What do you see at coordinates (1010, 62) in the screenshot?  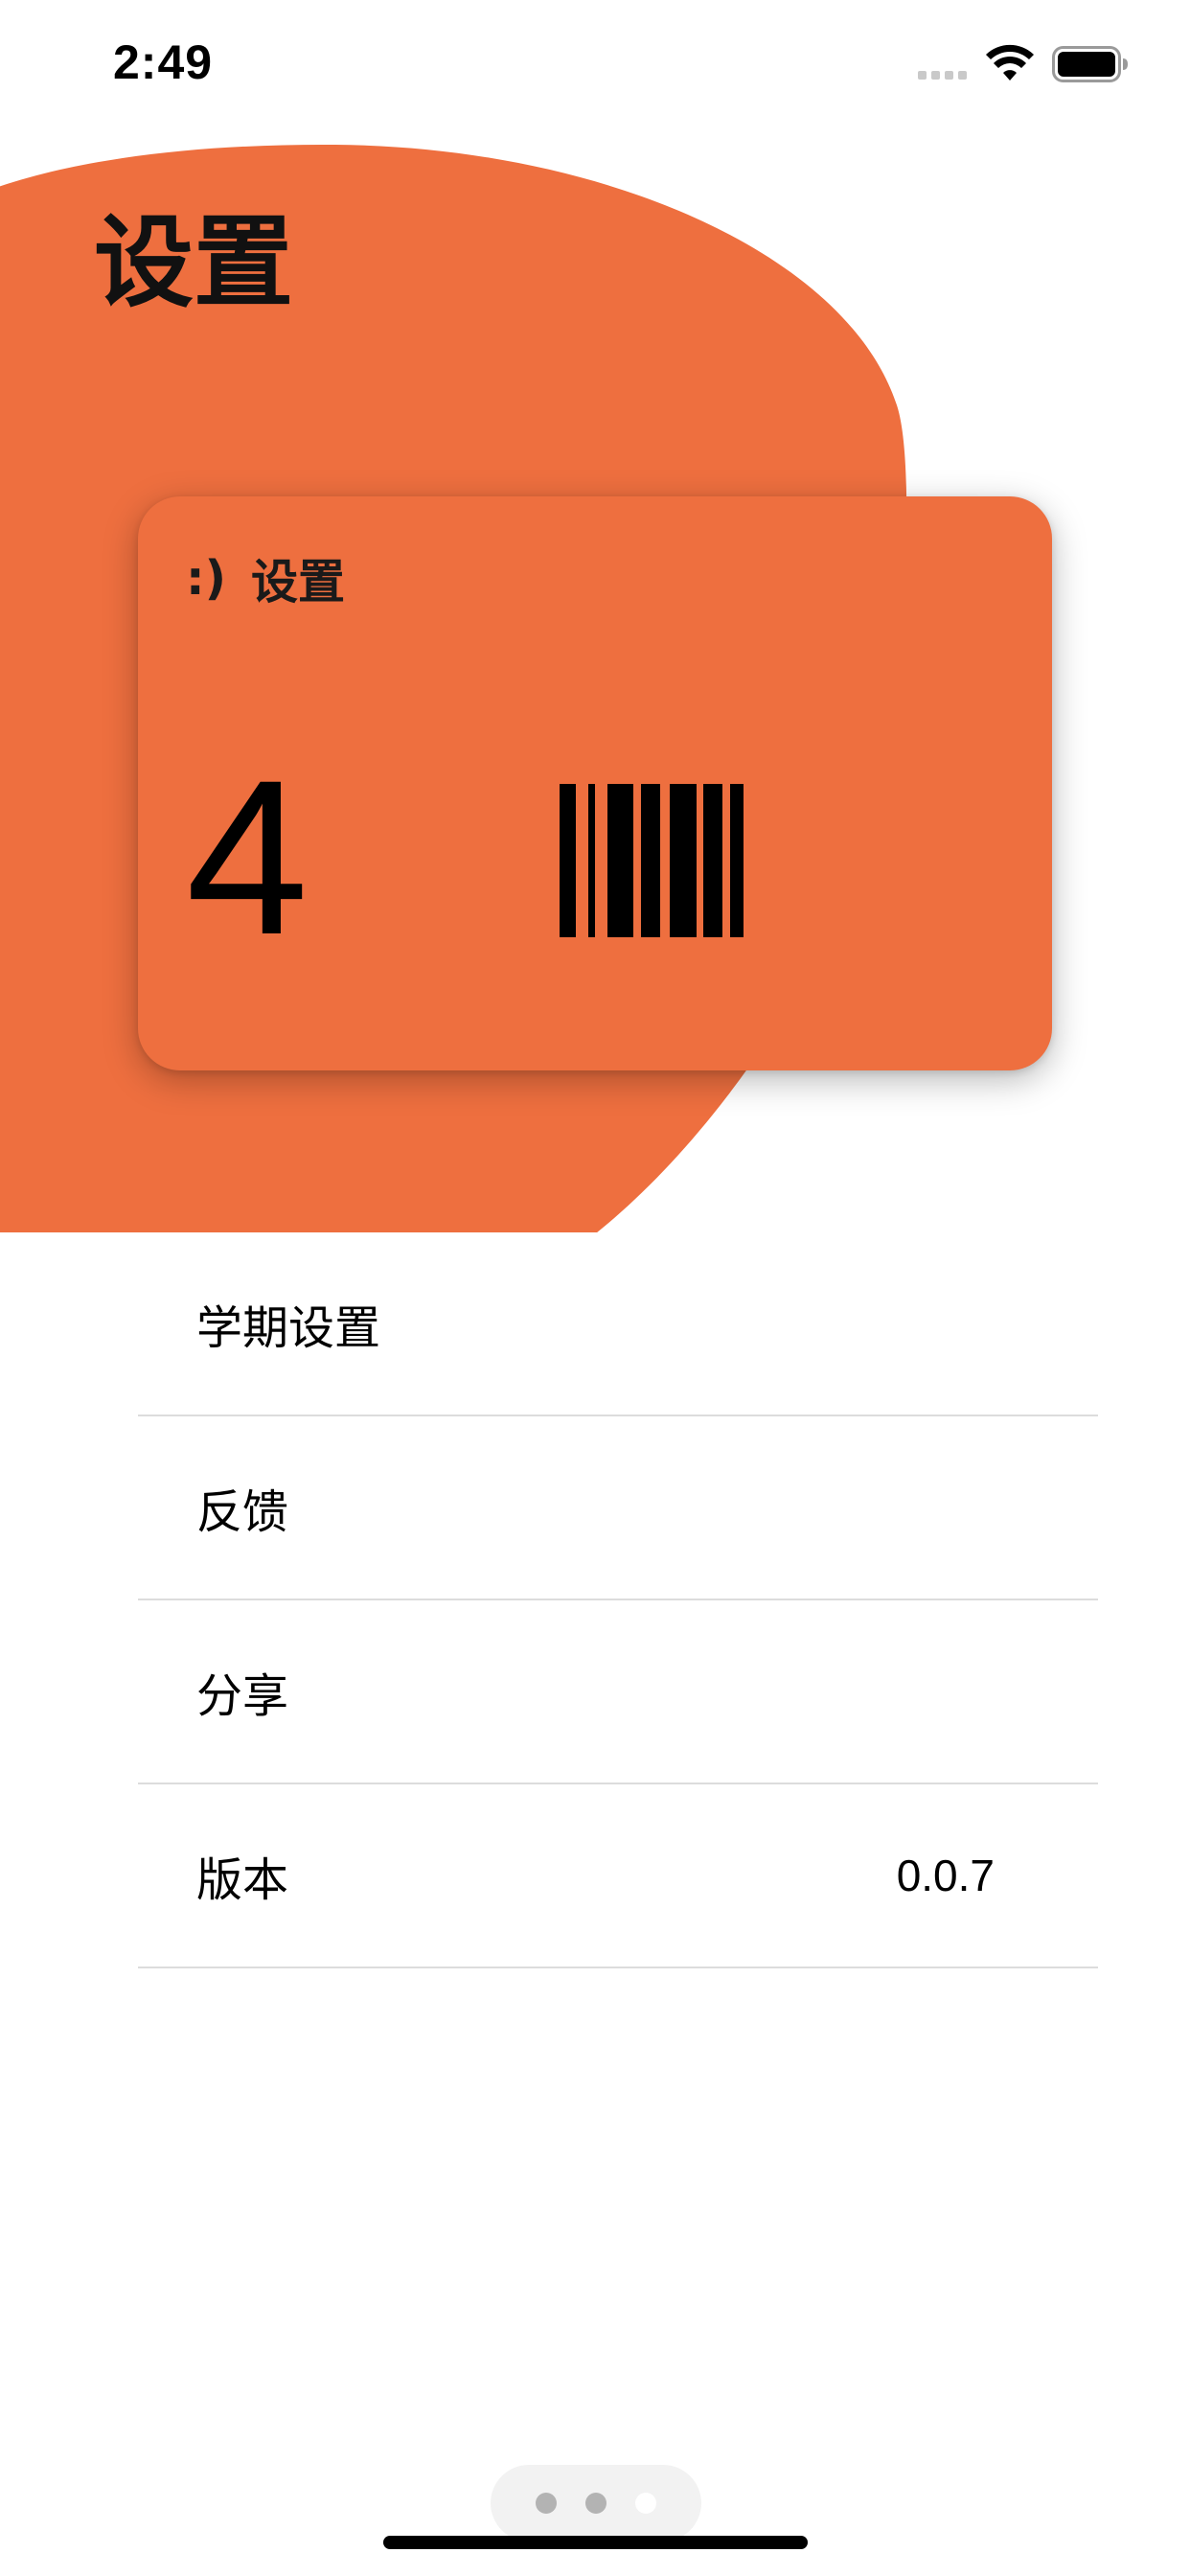 I see `wifi-icon` at bounding box center [1010, 62].